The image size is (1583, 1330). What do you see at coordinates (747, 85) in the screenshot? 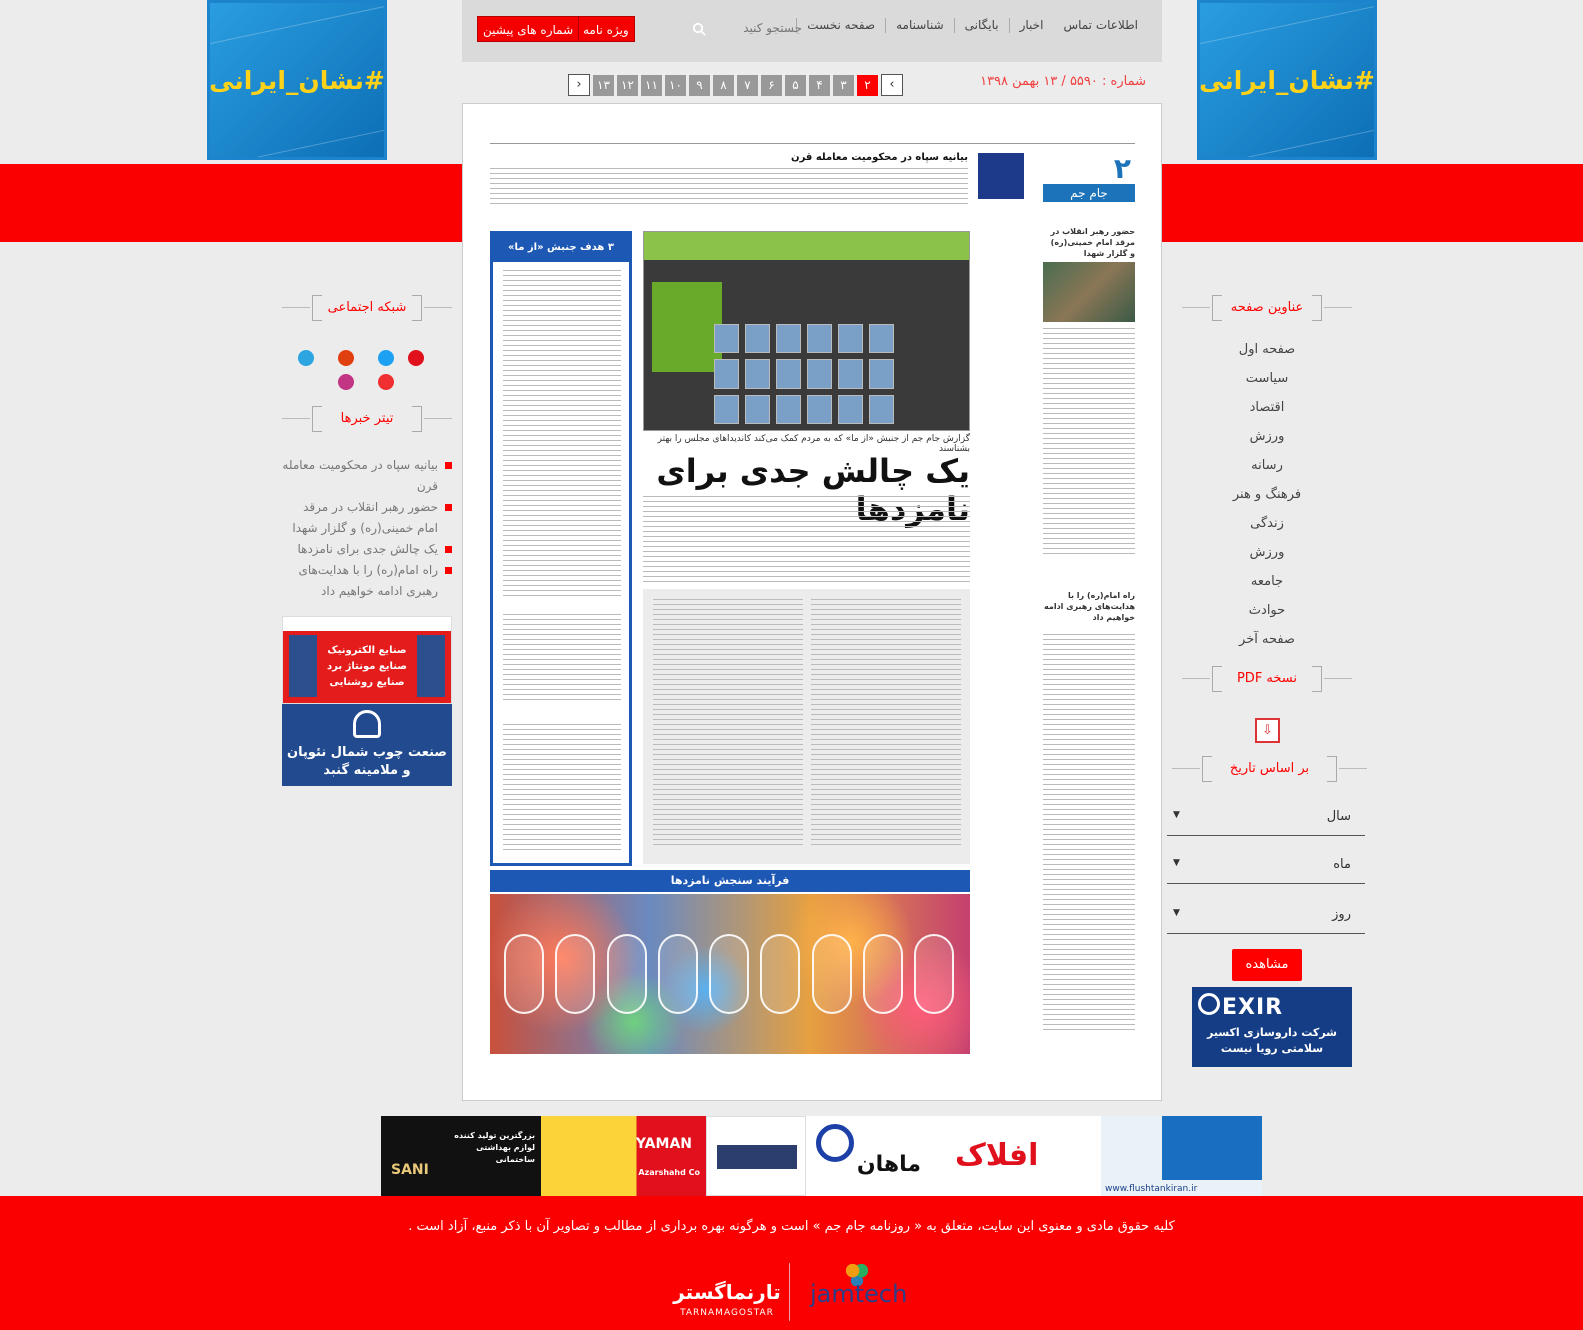
I see `pager-page-7: ۷` at bounding box center [747, 85].